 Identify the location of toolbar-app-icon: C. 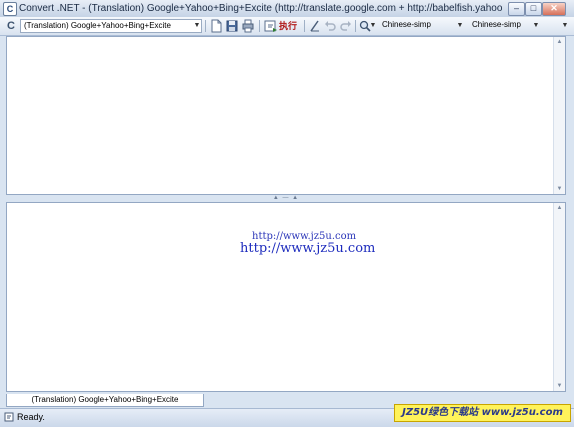
(11, 26).